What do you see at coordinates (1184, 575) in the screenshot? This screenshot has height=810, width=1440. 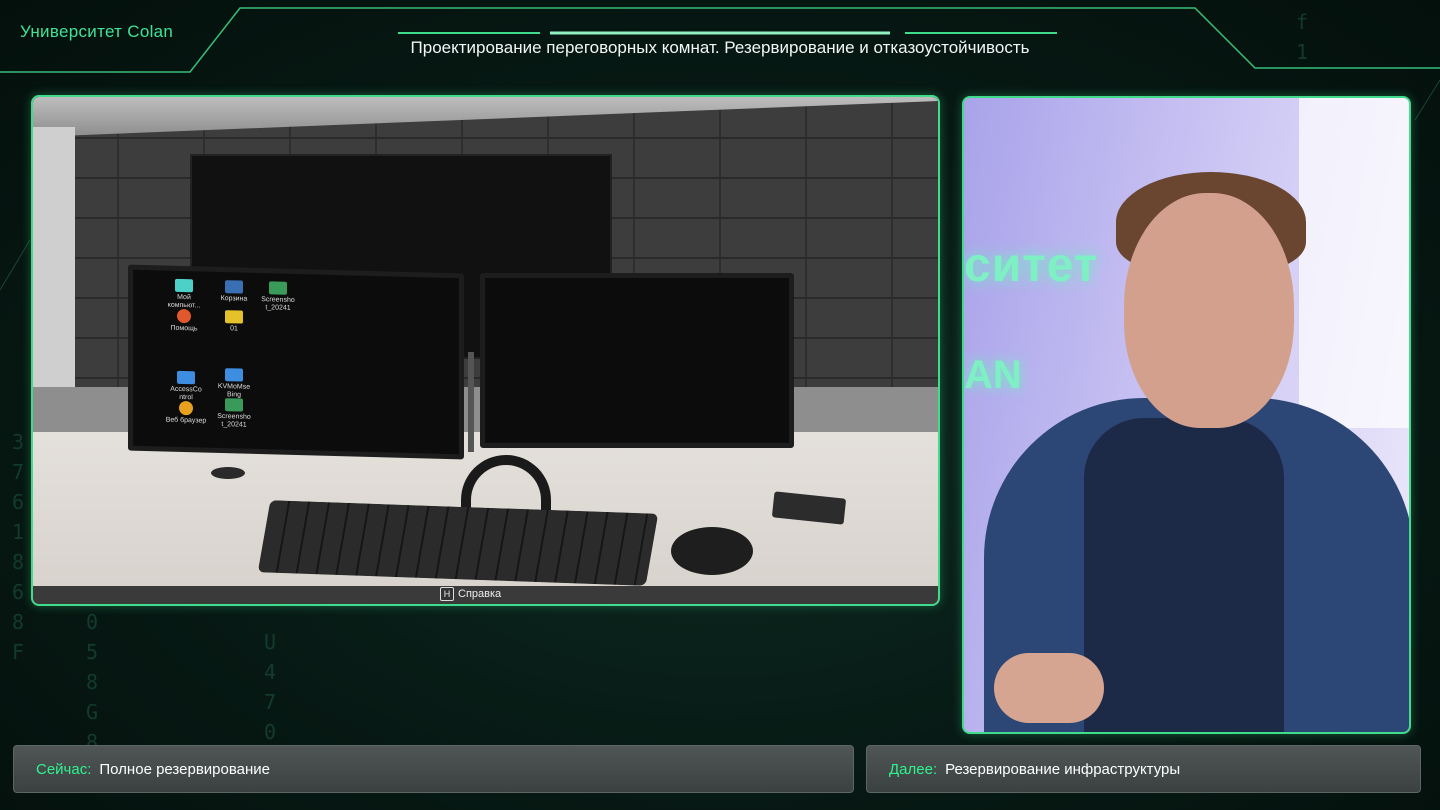 I see `presenter-sweater` at bounding box center [1184, 575].